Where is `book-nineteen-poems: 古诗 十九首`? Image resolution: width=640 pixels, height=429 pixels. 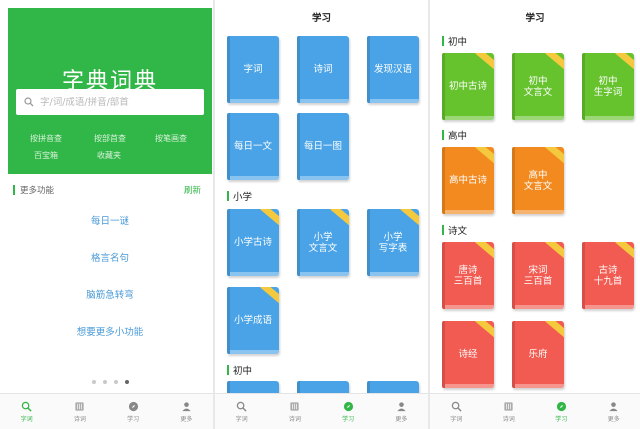
book-nineteen-poems: 古诗 十九首 is located at coordinates (608, 275).